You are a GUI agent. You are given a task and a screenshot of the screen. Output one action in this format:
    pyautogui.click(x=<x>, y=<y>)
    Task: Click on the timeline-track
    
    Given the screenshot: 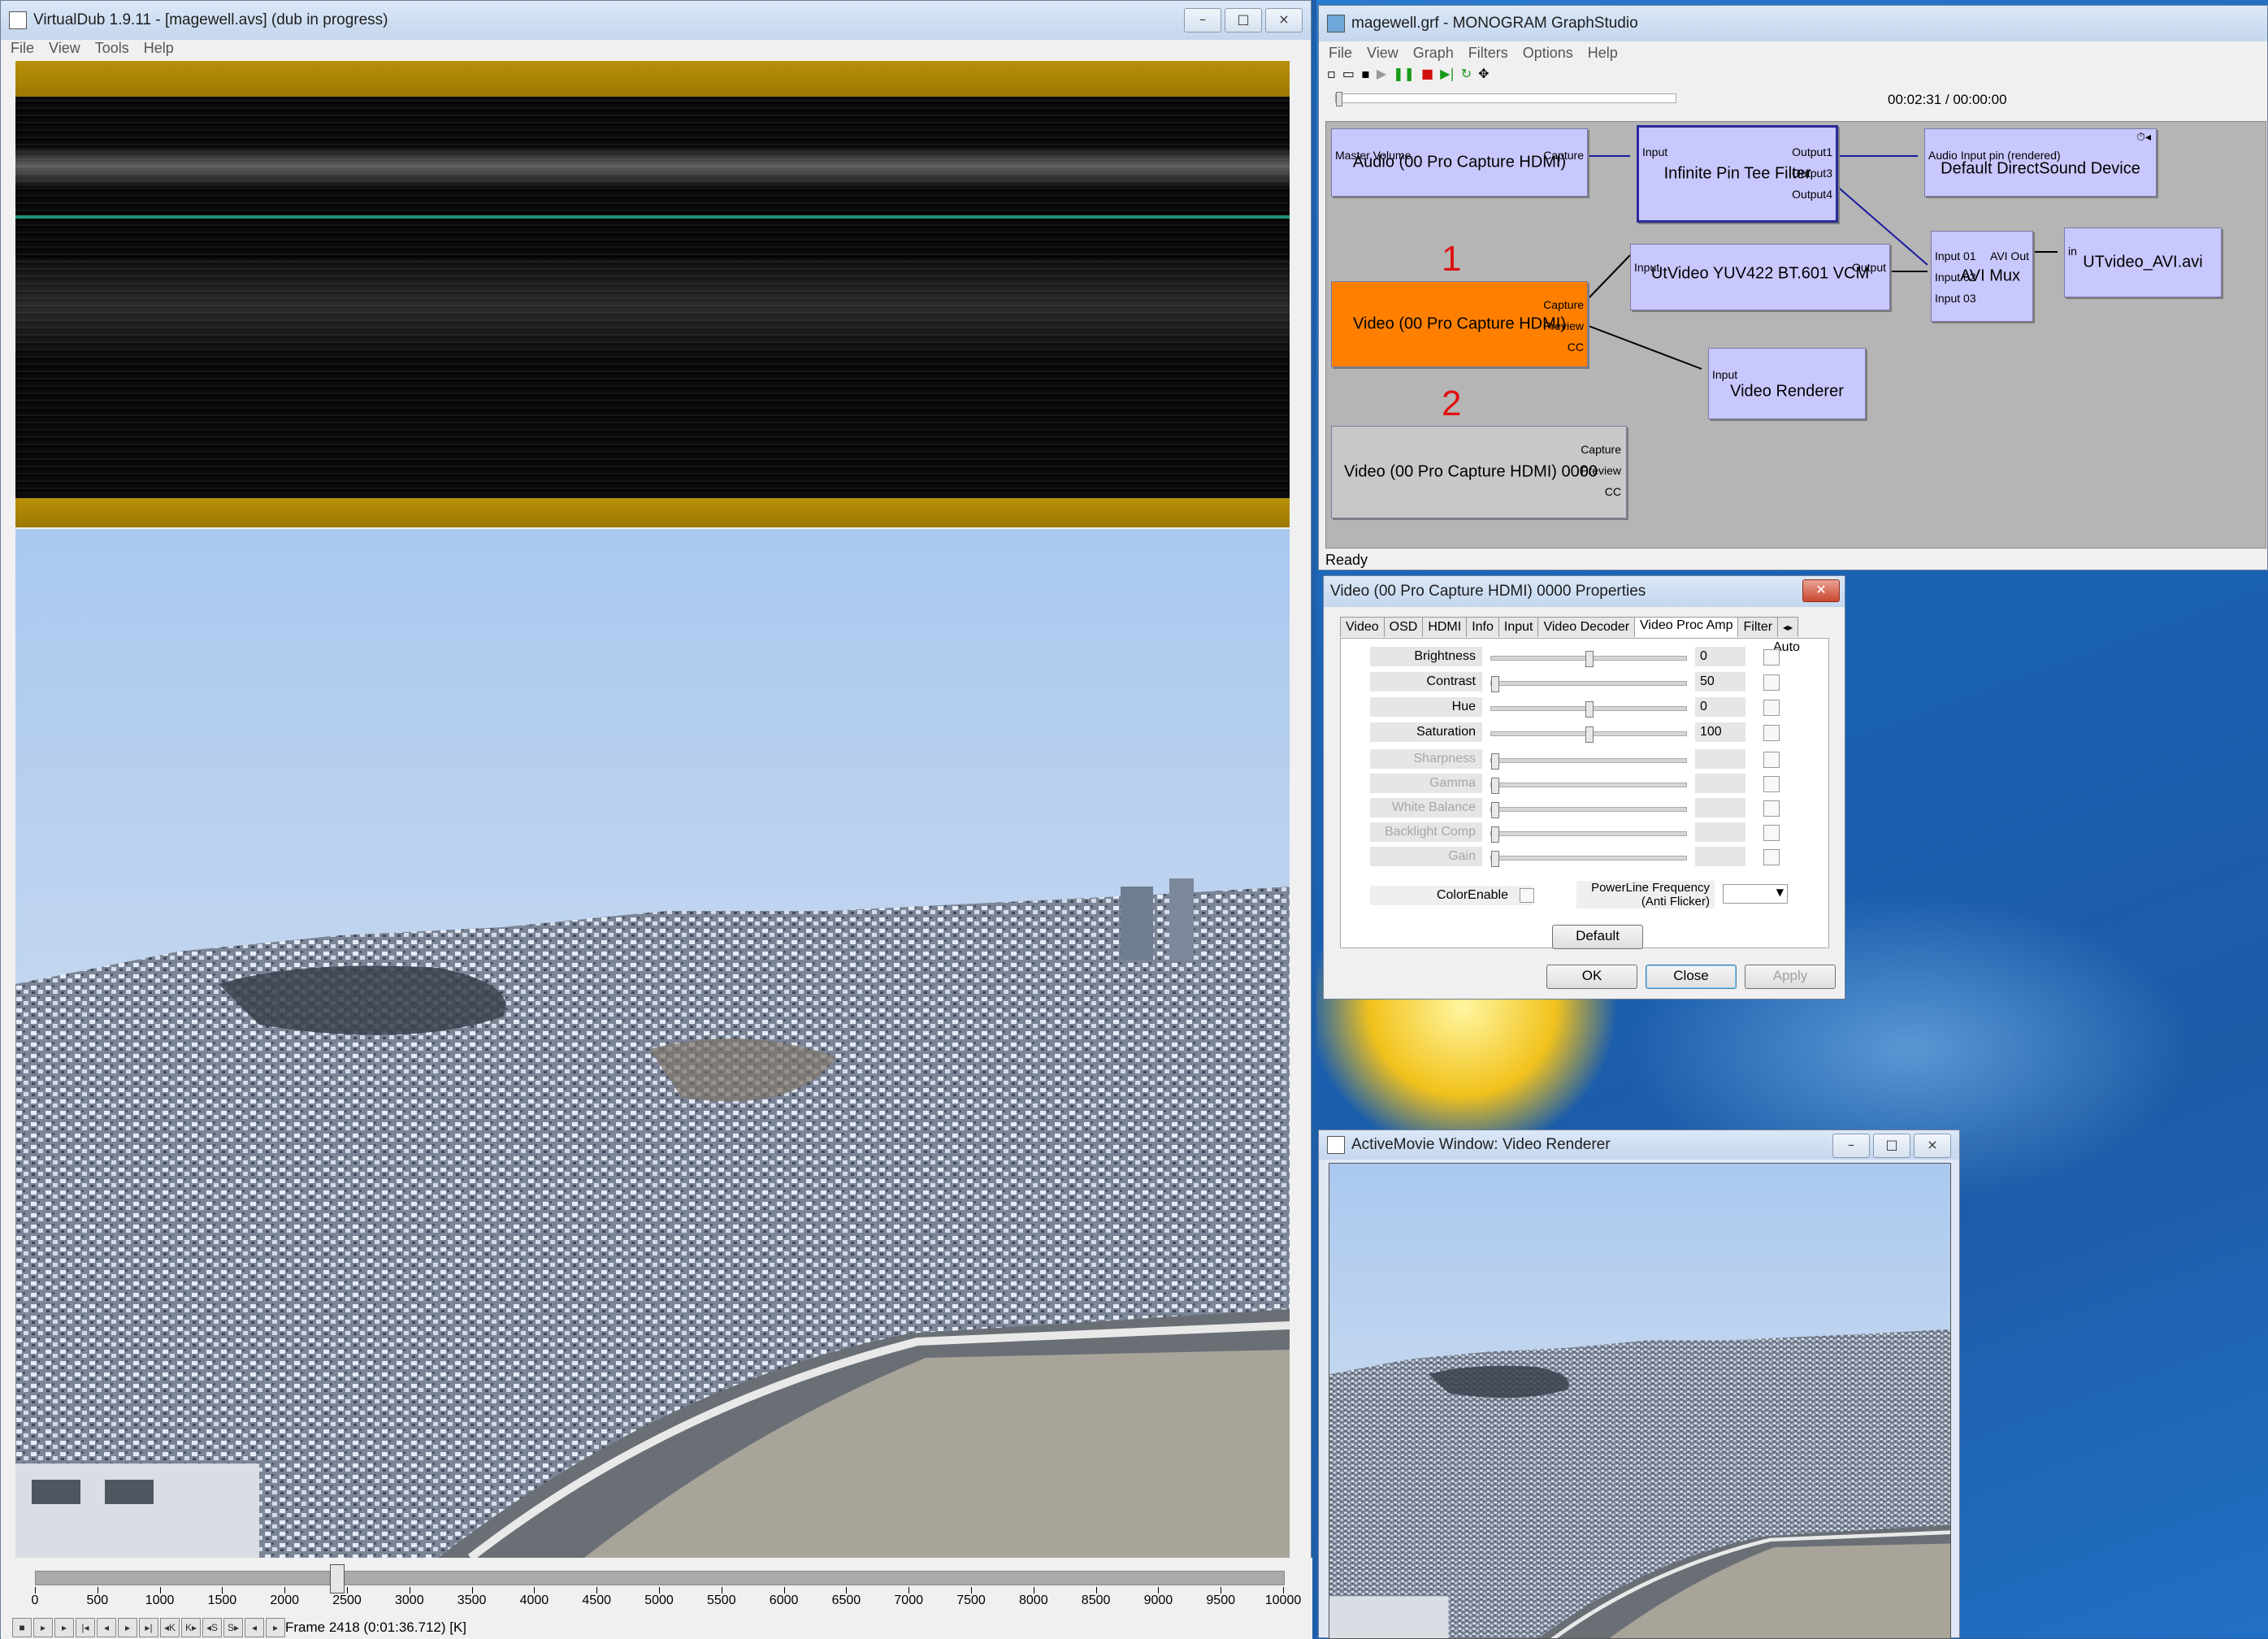 What is the action you would take?
    pyautogui.click(x=660, y=1578)
    